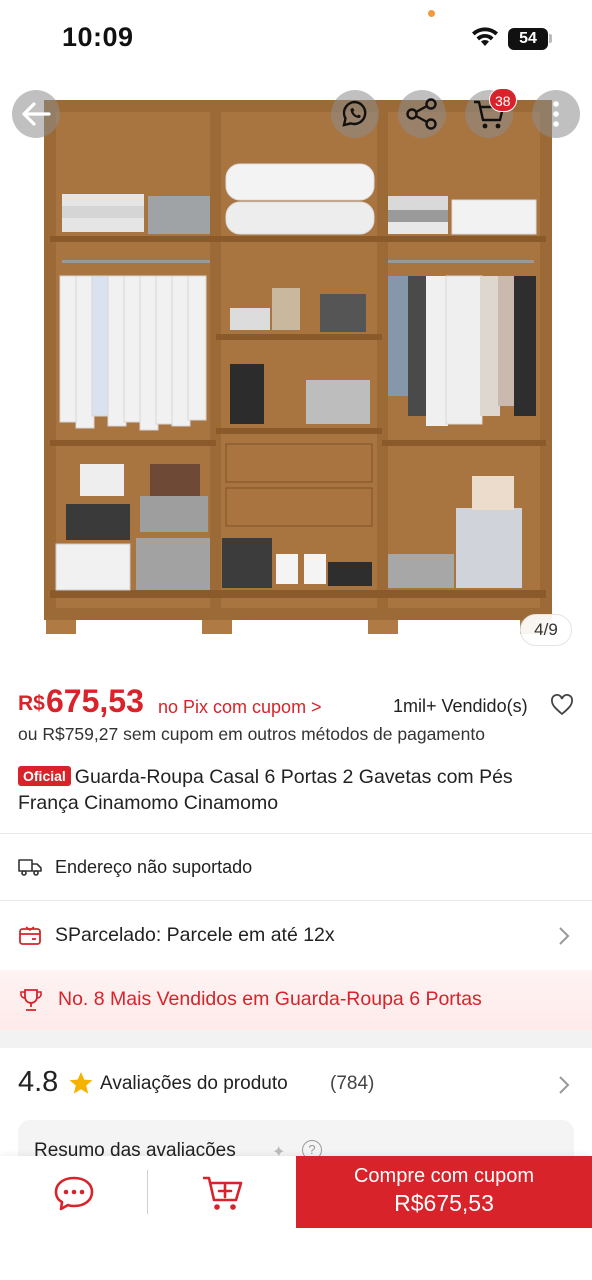  I want to click on card-icon, so click(30, 935).